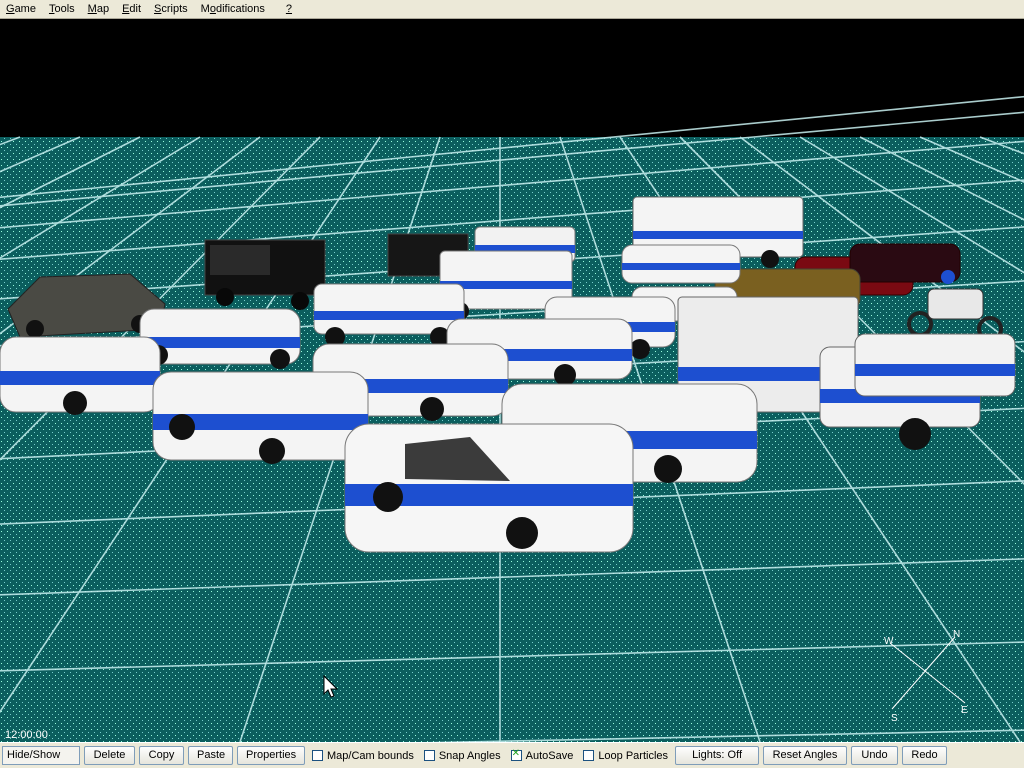 The image size is (1024, 768). Describe the element at coordinates (21, 9) in the screenshot. I see `menu-game: Game` at that location.